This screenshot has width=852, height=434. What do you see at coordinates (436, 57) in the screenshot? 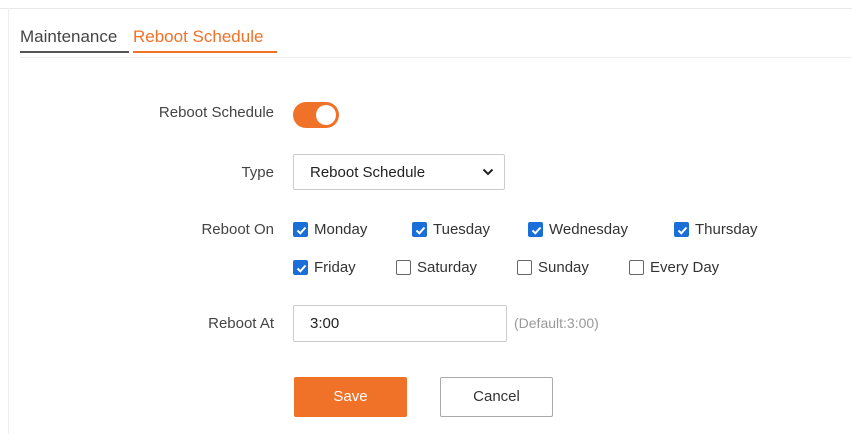
I see `tabs-divider` at bounding box center [436, 57].